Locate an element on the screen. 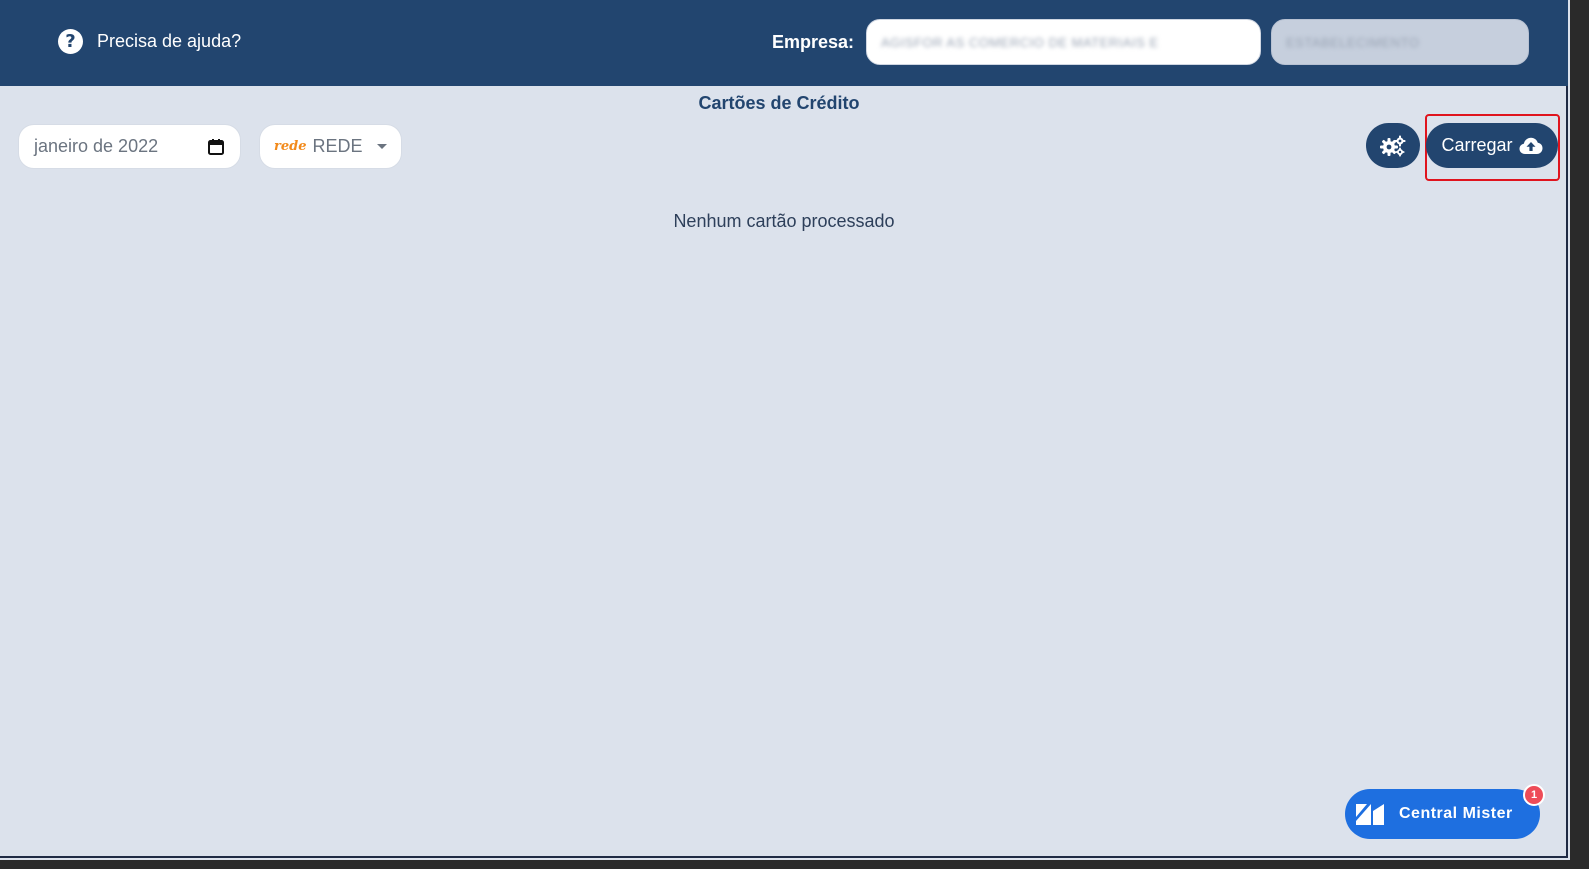 Image resolution: width=1589 pixels, height=869 pixels. rede-logo: rede is located at coordinates (290, 146).